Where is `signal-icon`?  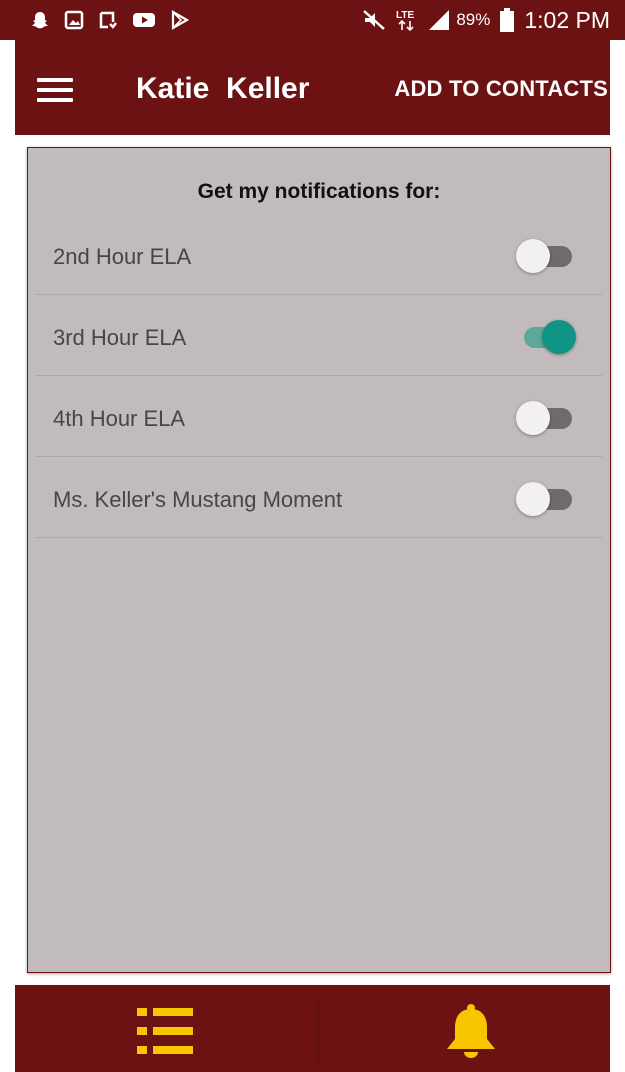 signal-icon is located at coordinates (439, 20).